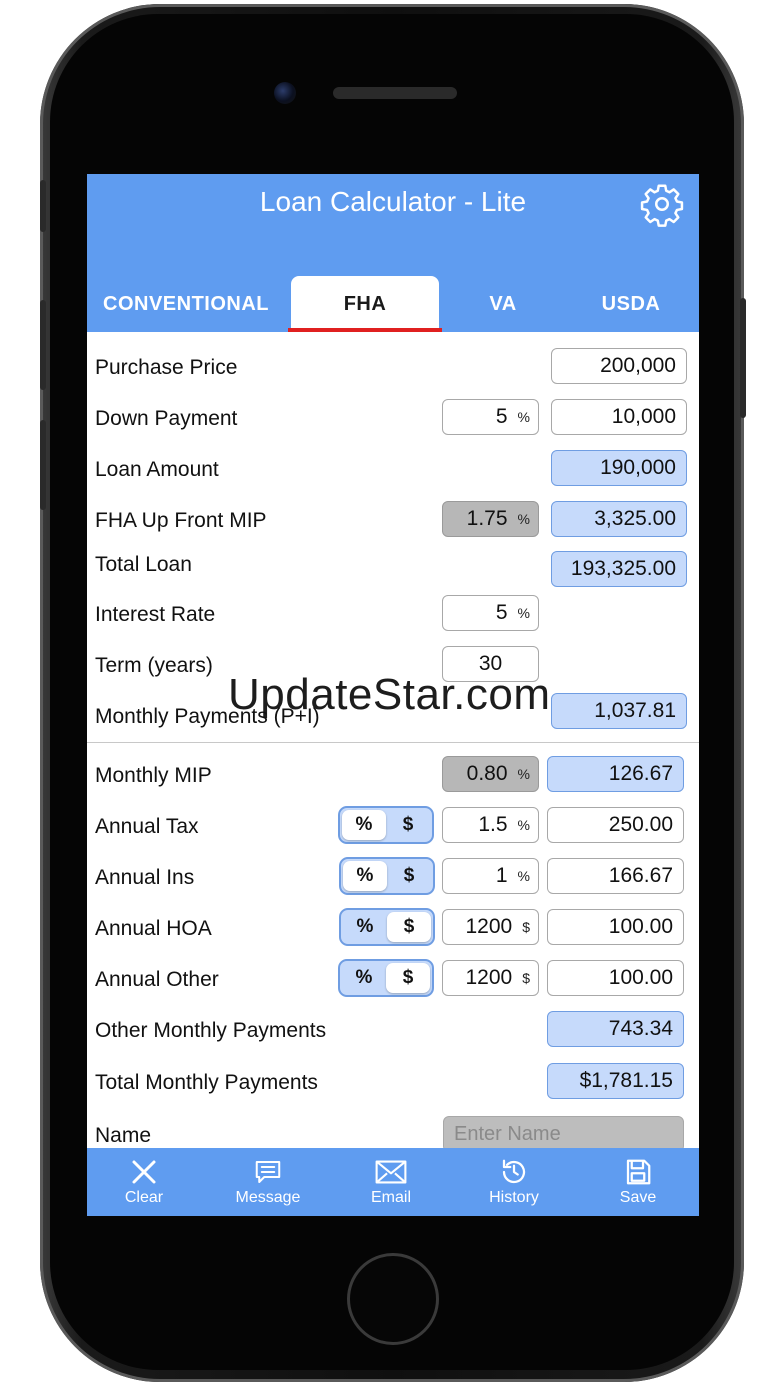 Image resolution: width=780 pixels, height=1387 pixels. I want to click on bottom-toolbar: Clear Message Email History Save, so click(393, 1182).